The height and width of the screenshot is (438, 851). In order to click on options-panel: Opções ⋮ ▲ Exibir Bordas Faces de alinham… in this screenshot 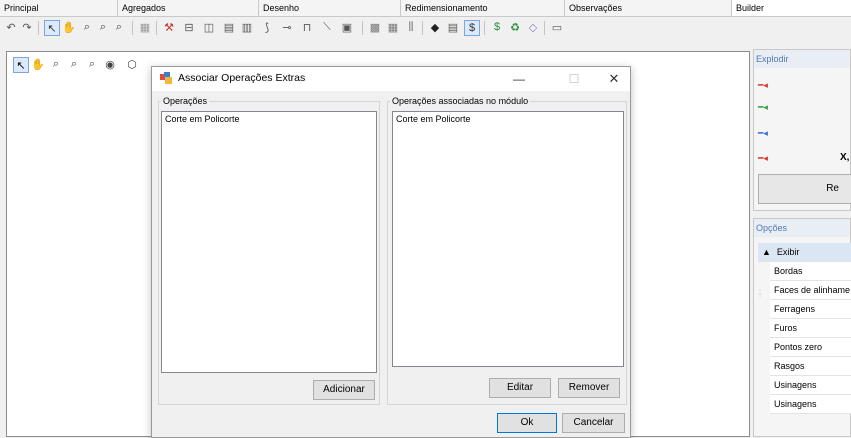, I will do `click(802, 327)`.